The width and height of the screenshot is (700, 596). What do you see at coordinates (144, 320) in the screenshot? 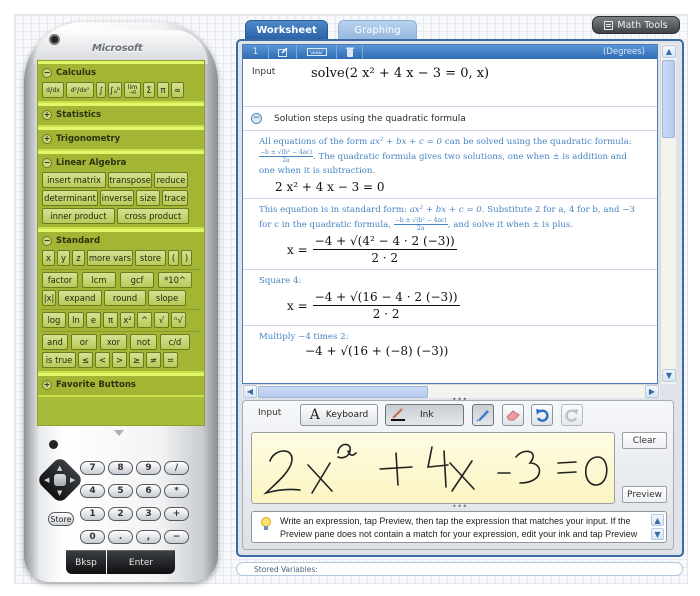
I see `power-button: ^` at bounding box center [144, 320].